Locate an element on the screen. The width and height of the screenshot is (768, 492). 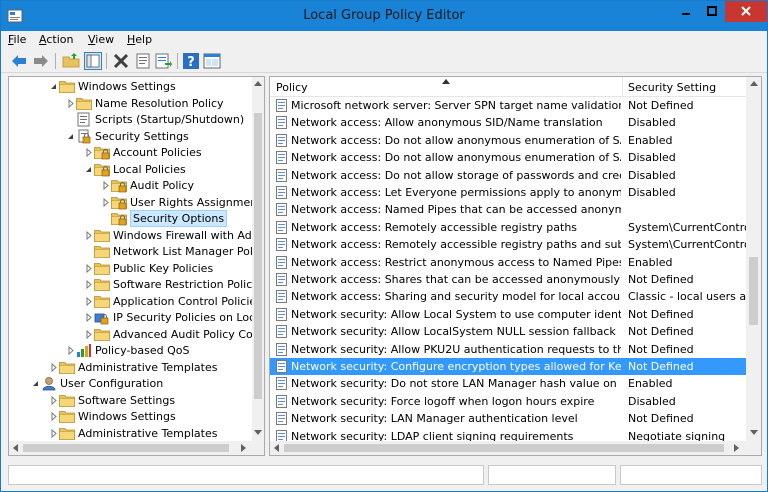
tree-node: Security Settings is located at coordinates (131, 136).